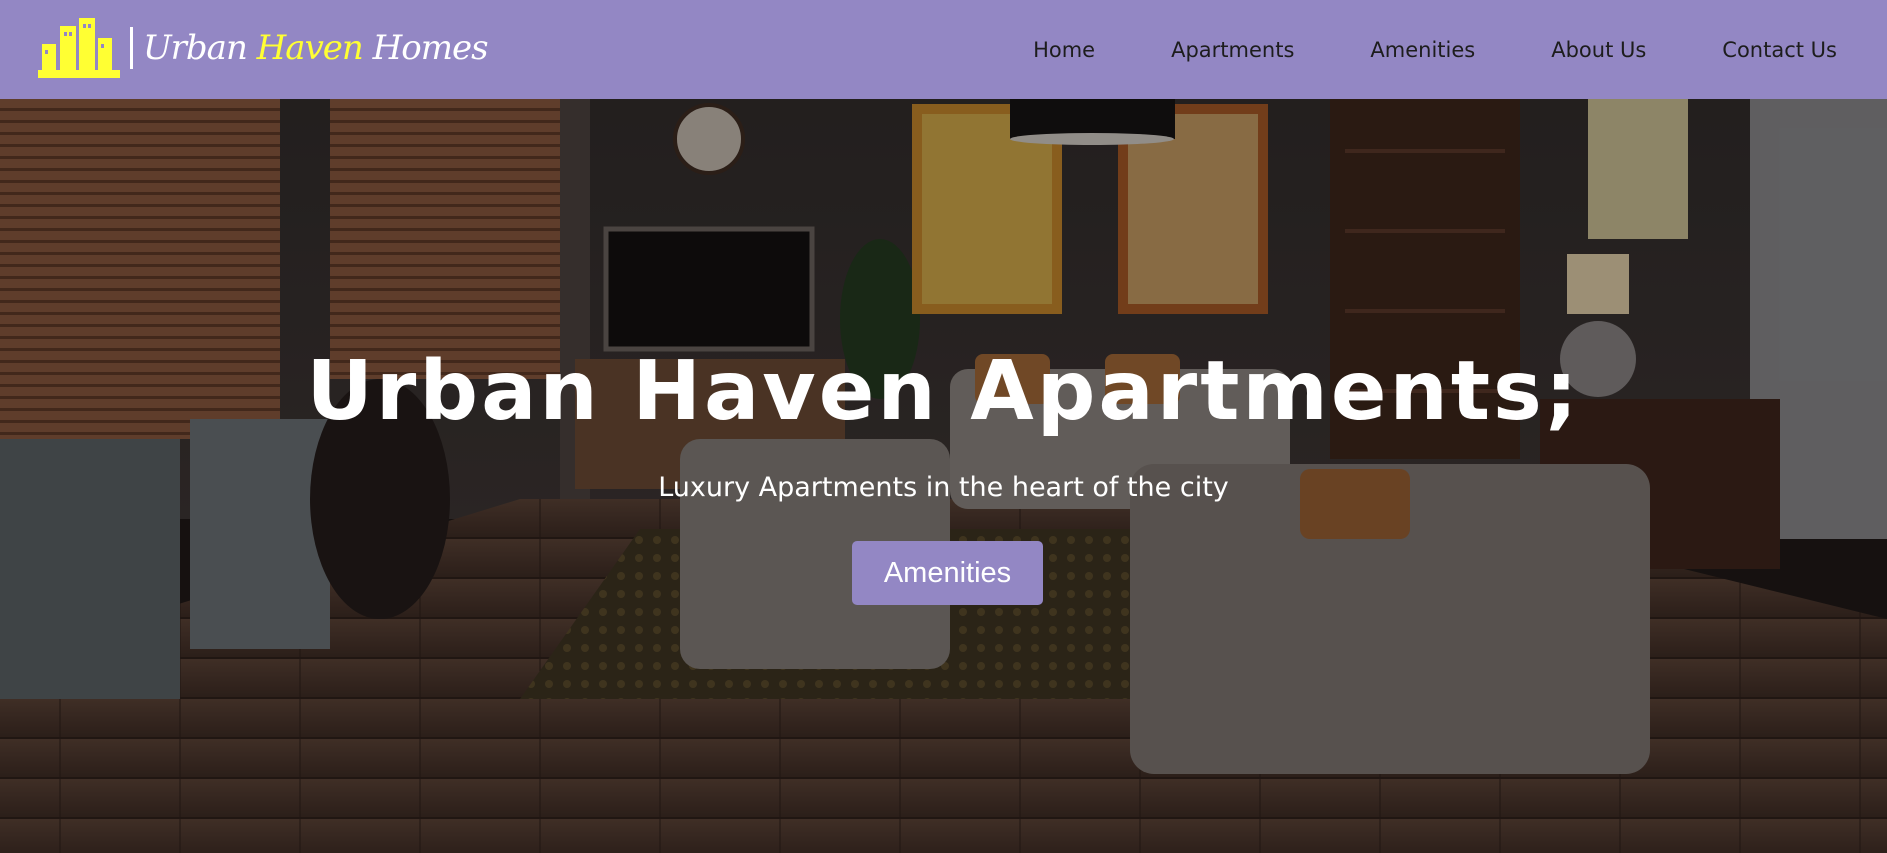  What do you see at coordinates (316, 48) in the screenshot?
I see `brand-name: Urban Haven Homes` at bounding box center [316, 48].